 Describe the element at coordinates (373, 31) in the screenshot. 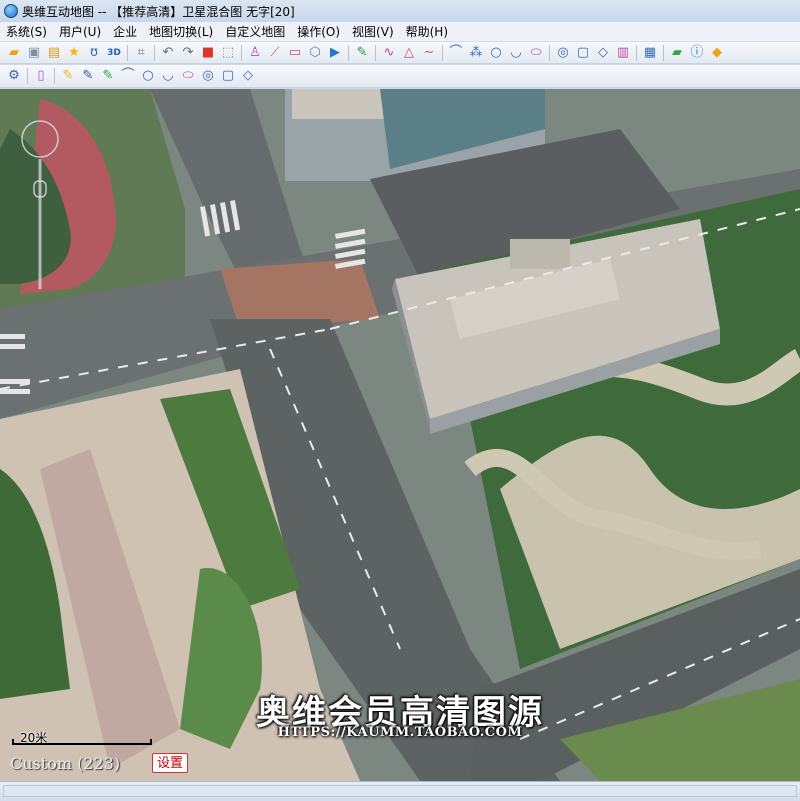

I see `menu-item: 视图(V)` at that location.